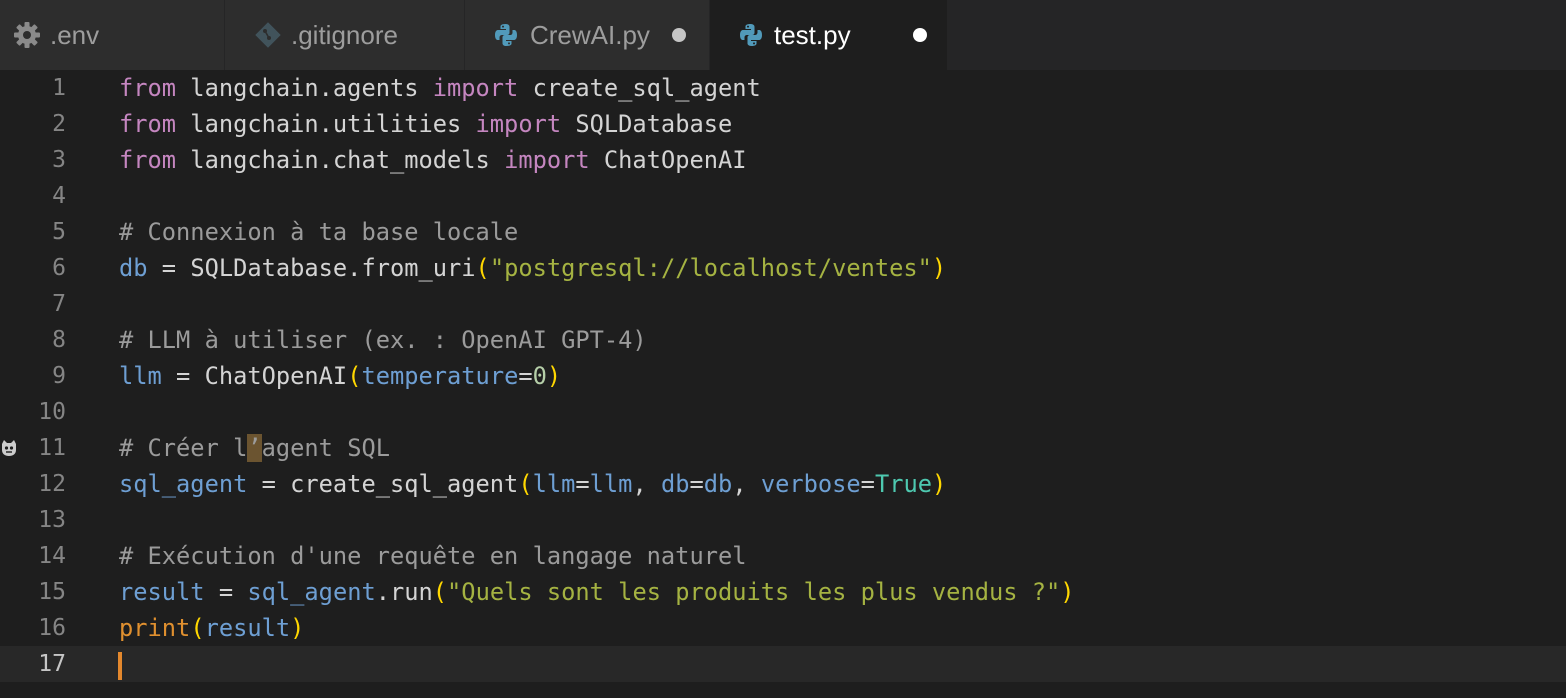  What do you see at coordinates (59, 304) in the screenshot?
I see `line-number: 7` at bounding box center [59, 304].